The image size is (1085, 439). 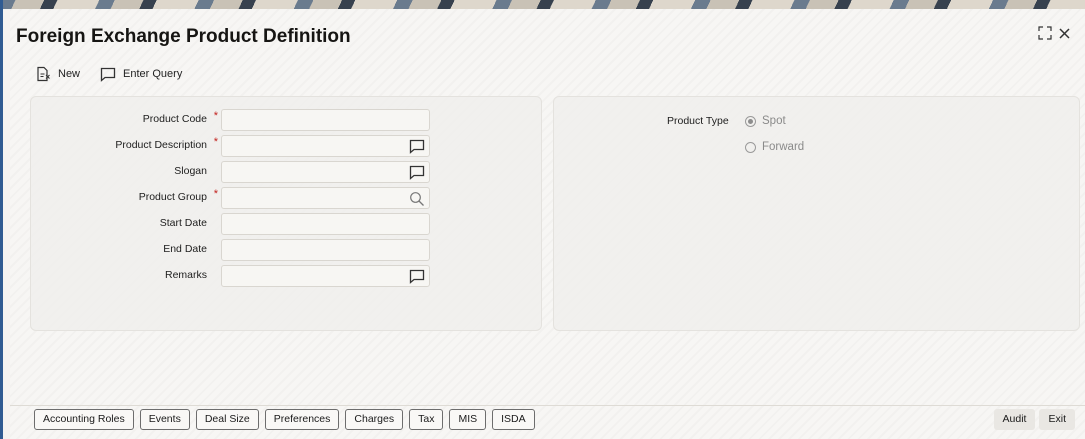 I want to click on footer-actions: Audit Exit, so click(x=1034, y=419).